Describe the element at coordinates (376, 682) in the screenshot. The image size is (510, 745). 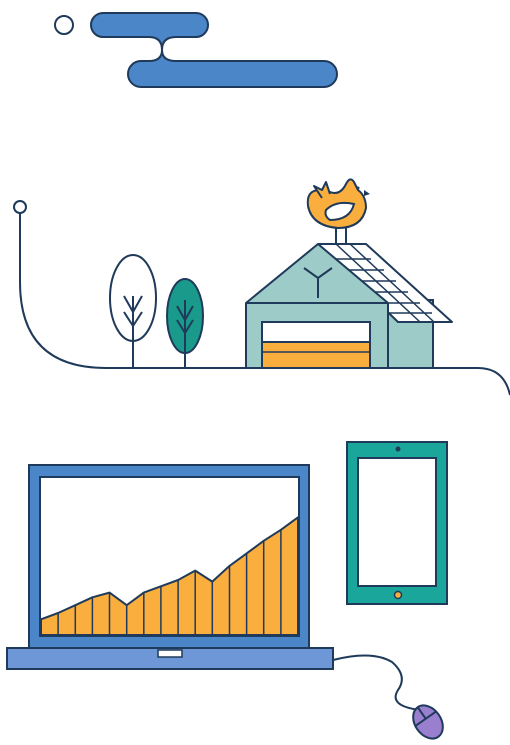
I see `mouse-cable` at that location.